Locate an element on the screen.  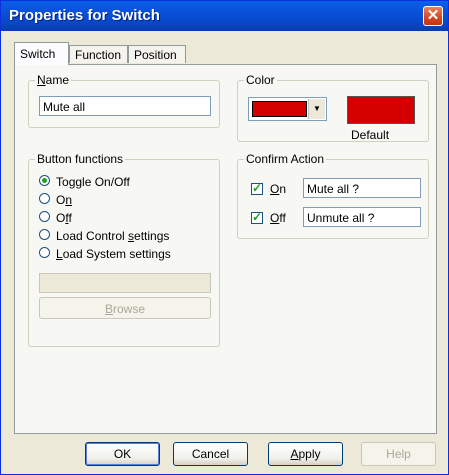
confirm-off-label: Off is located at coordinates (278, 218).